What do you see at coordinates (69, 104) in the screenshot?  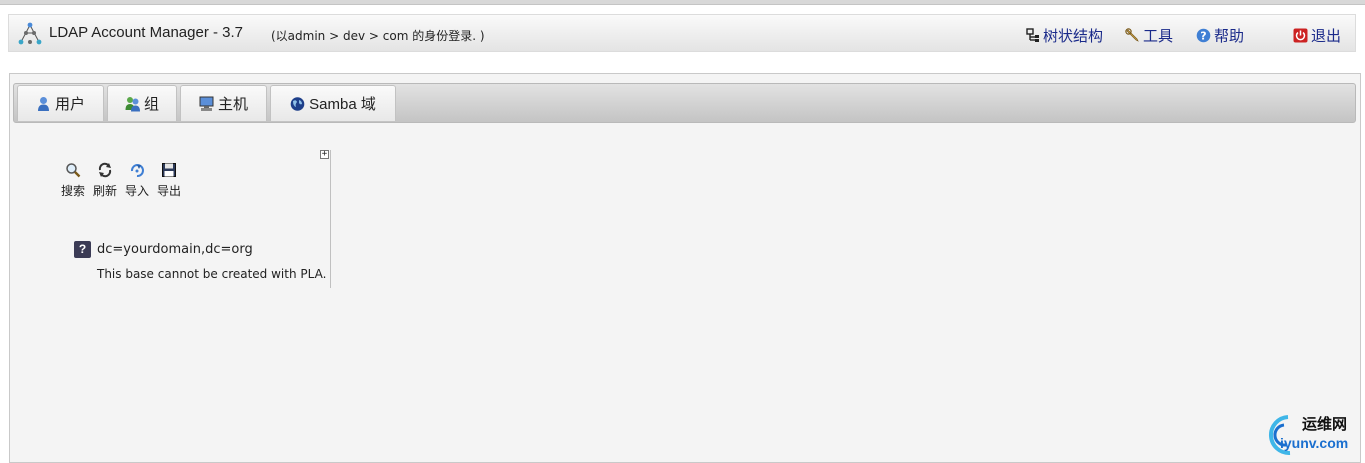 I see `tab-users-label: 用户` at bounding box center [69, 104].